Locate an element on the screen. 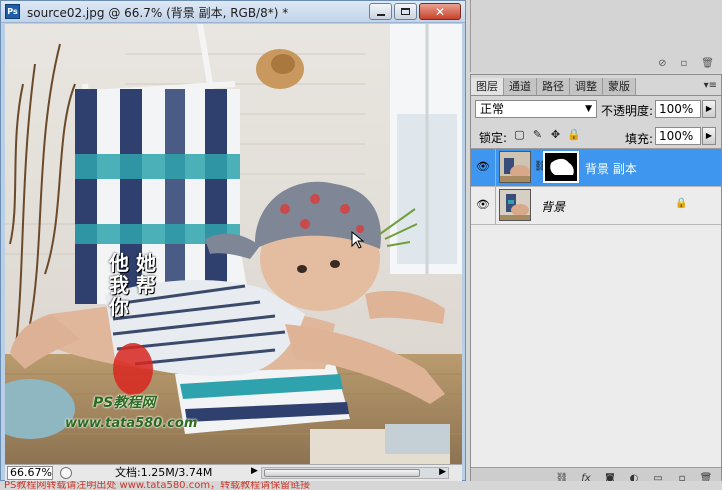  close-icon: ✕ is located at coordinates (440, 11).